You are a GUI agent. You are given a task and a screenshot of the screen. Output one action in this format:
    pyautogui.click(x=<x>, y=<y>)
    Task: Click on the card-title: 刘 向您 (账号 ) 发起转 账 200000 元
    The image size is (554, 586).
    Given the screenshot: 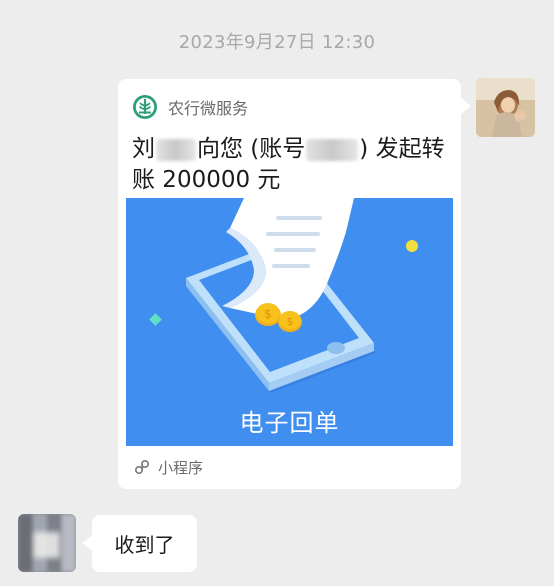 What is the action you would take?
    pyautogui.click(x=291, y=165)
    